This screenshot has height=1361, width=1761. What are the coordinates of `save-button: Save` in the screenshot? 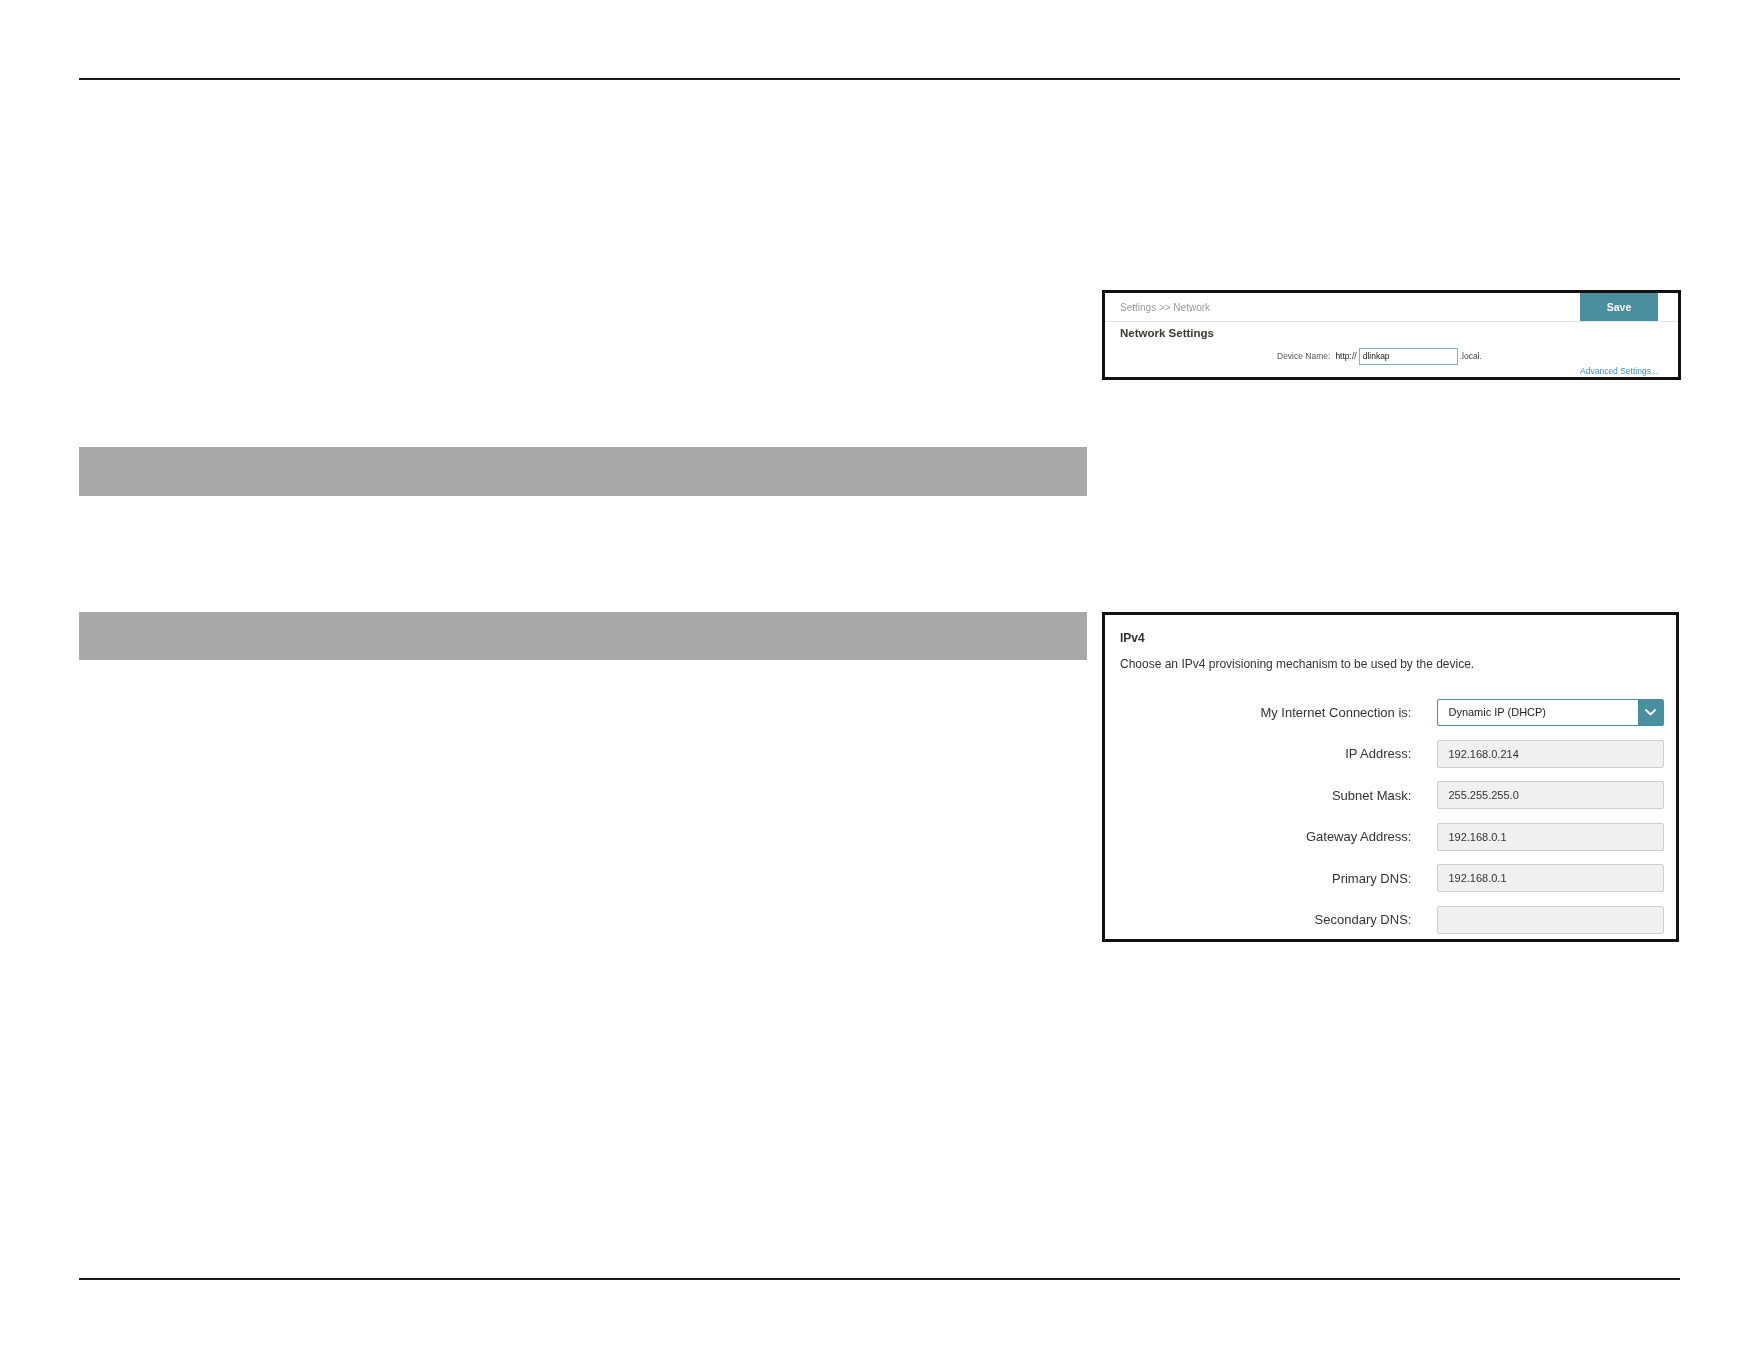 It's located at (1619, 307).